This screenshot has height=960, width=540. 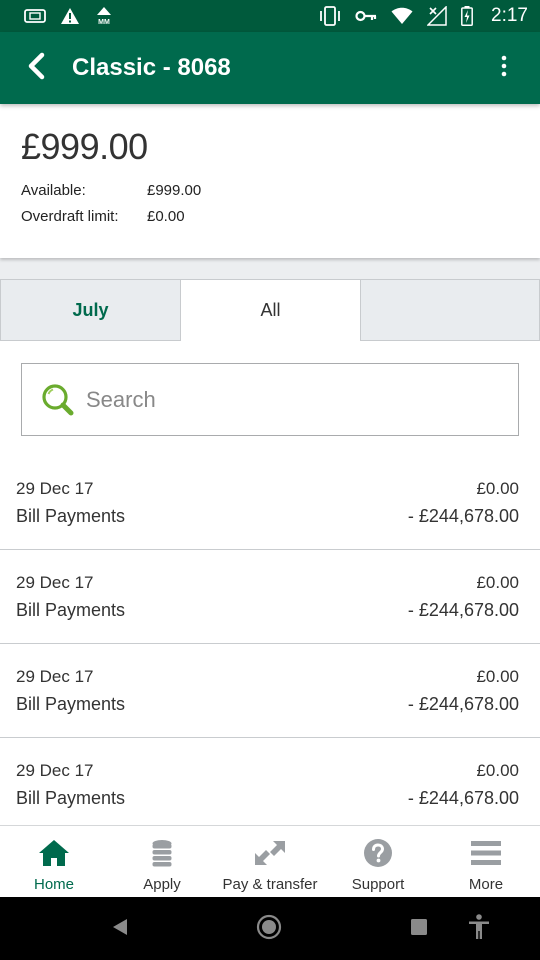 I want to click on balance-amount: £999.00, so click(x=84, y=146).